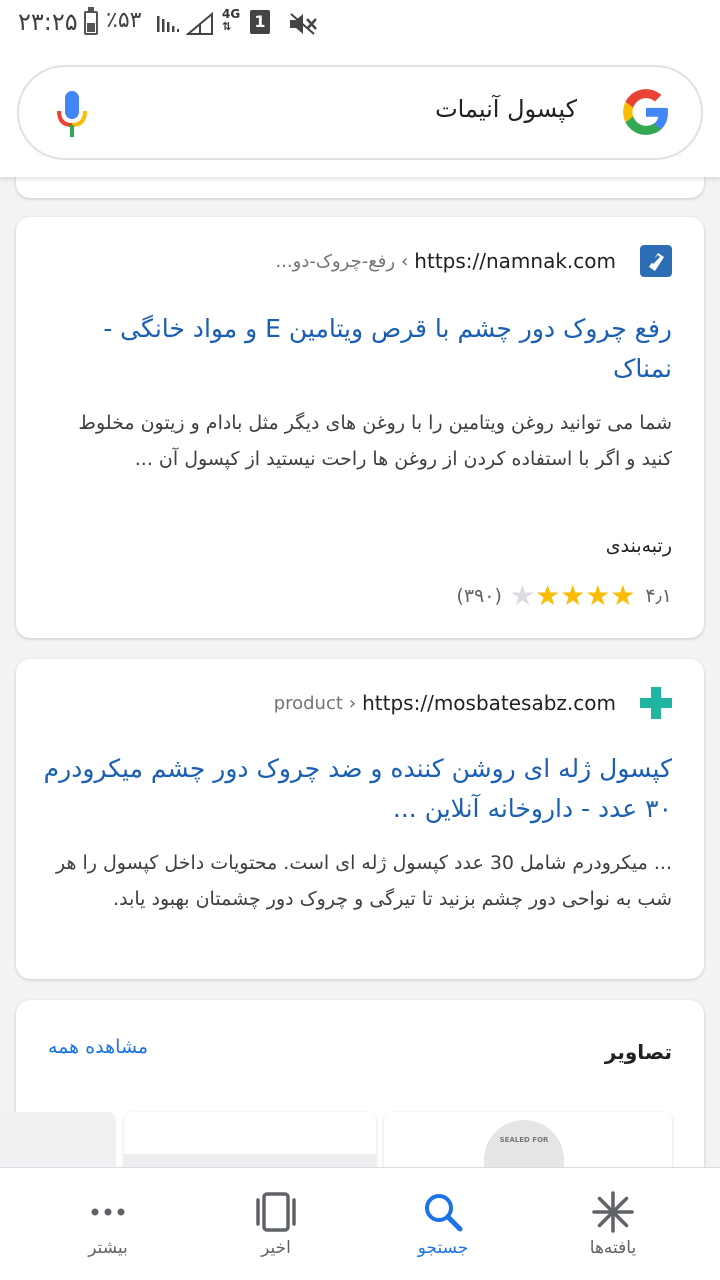  What do you see at coordinates (524, 1140) in the screenshot?
I see `thumbnail-product-label: SEALED FOR` at bounding box center [524, 1140].